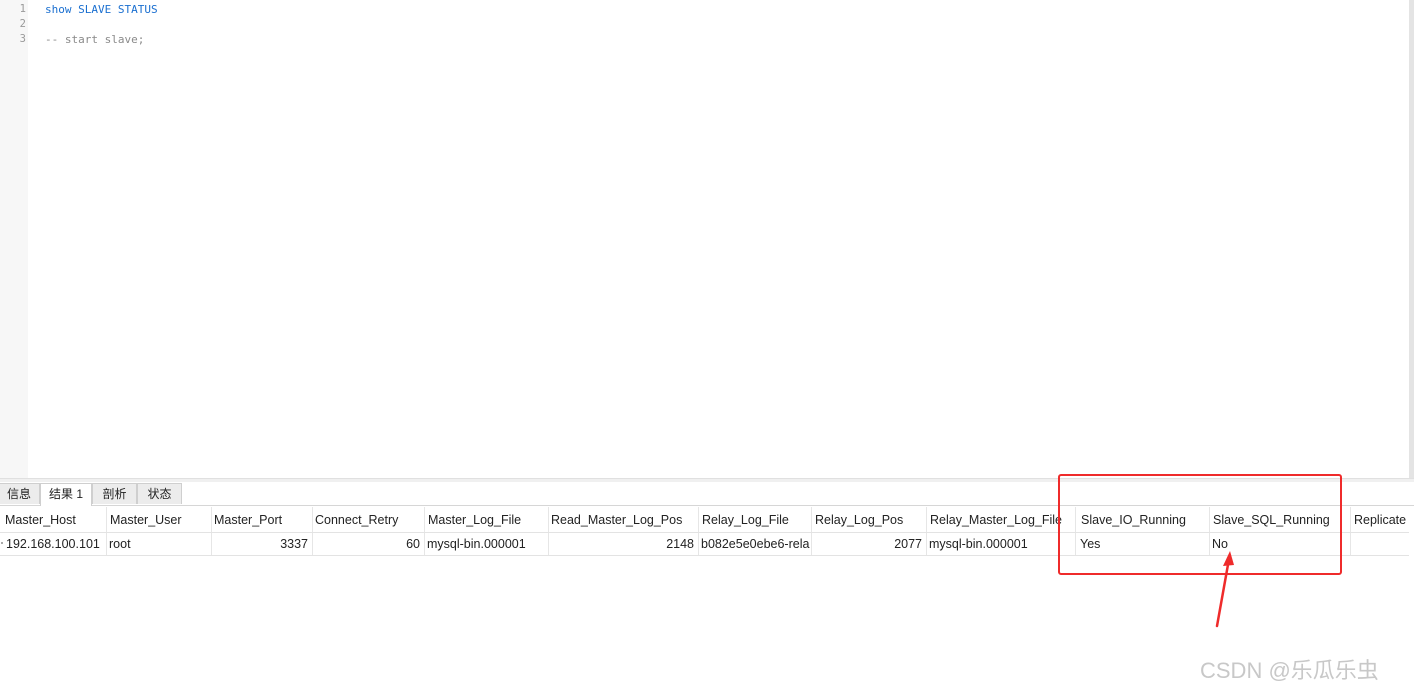 The height and width of the screenshot is (694, 1414). Describe the element at coordinates (1289, 670) in the screenshot. I see `watermark: CSDN @乐瓜乐虫` at that location.